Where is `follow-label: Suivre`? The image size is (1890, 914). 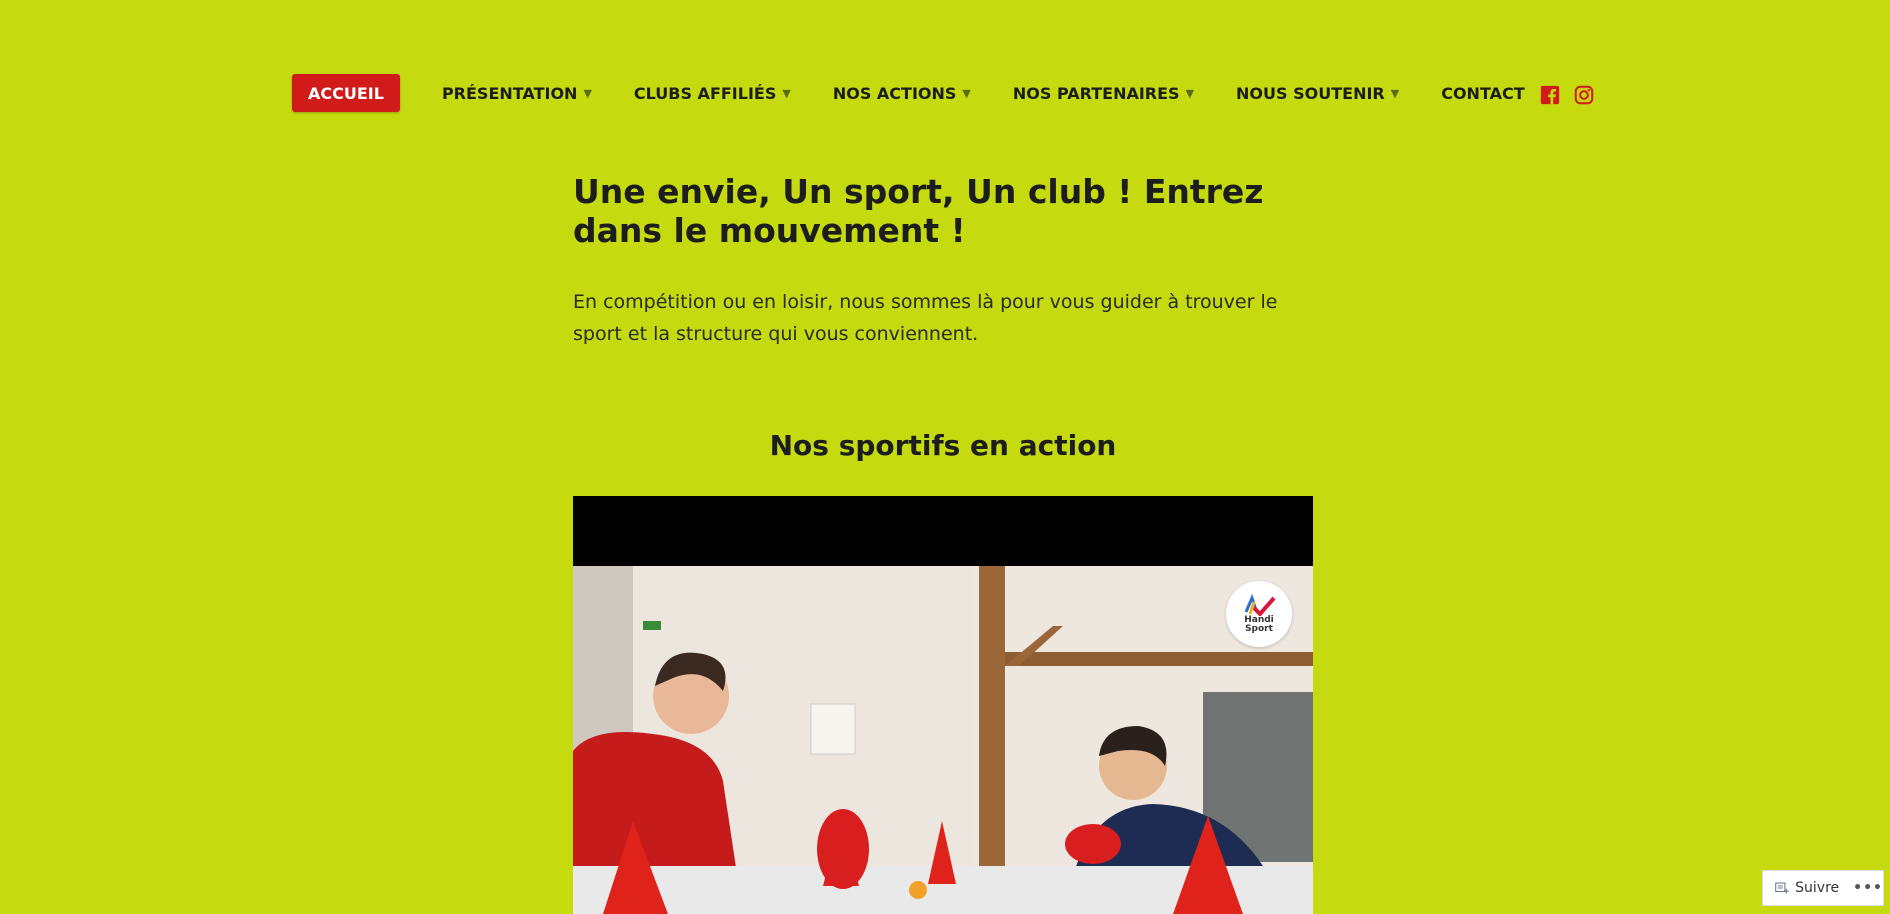 follow-label: Suivre is located at coordinates (1817, 888).